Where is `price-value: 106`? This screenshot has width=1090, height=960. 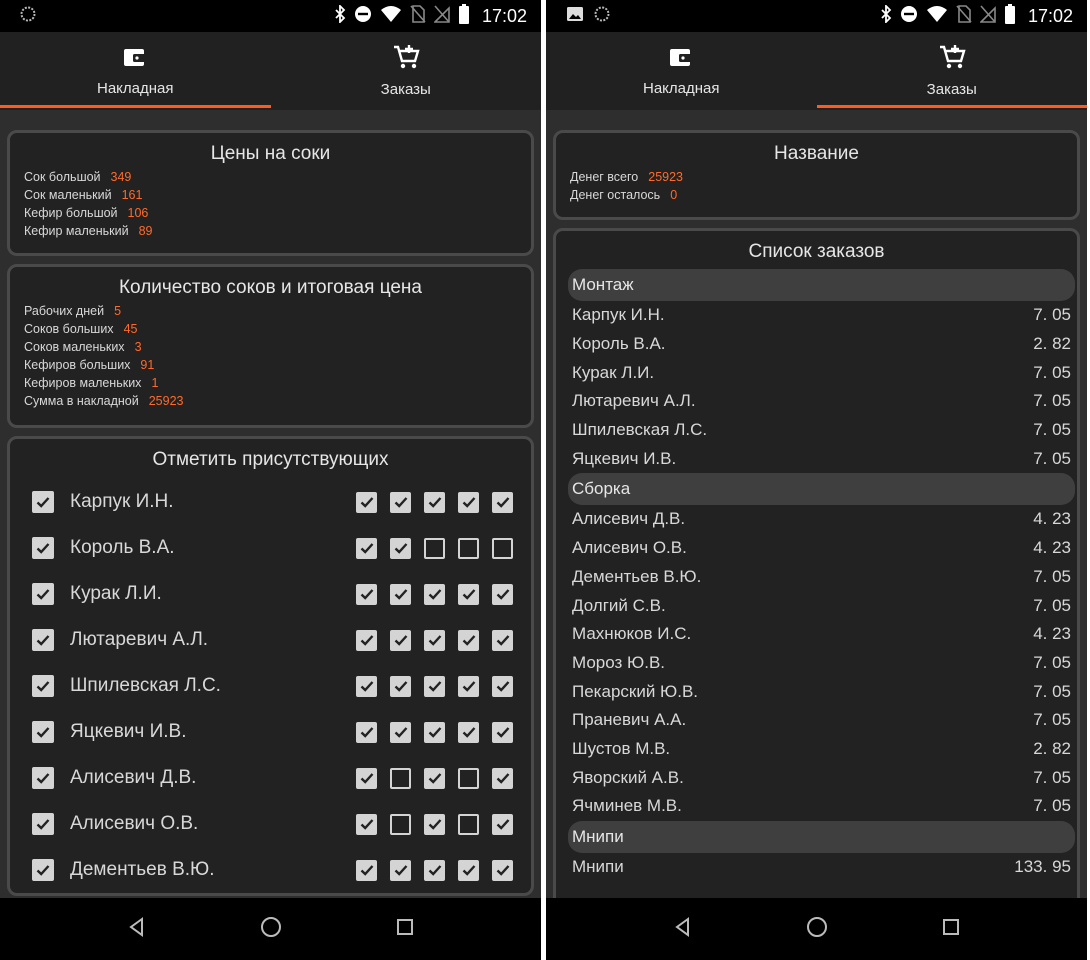 price-value: 106 is located at coordinates (138, 213).